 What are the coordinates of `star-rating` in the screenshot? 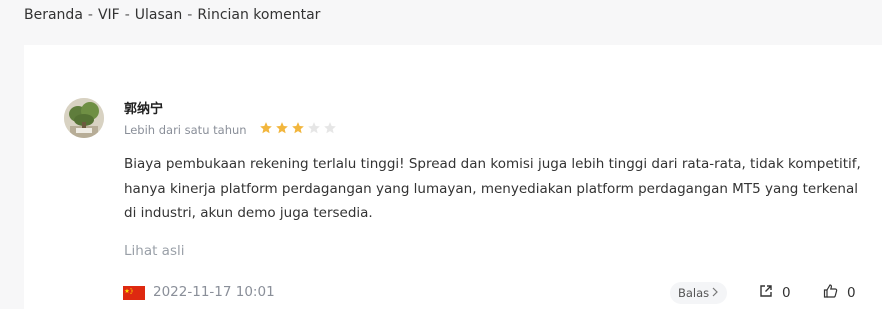 It's located at (298, 128).